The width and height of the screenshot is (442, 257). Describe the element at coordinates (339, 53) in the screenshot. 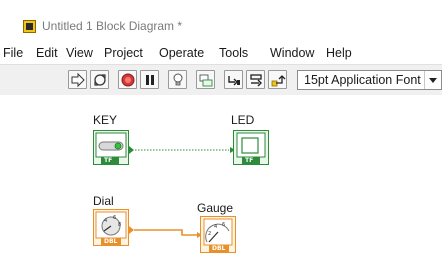

I see `menu-help: Help` at that location.